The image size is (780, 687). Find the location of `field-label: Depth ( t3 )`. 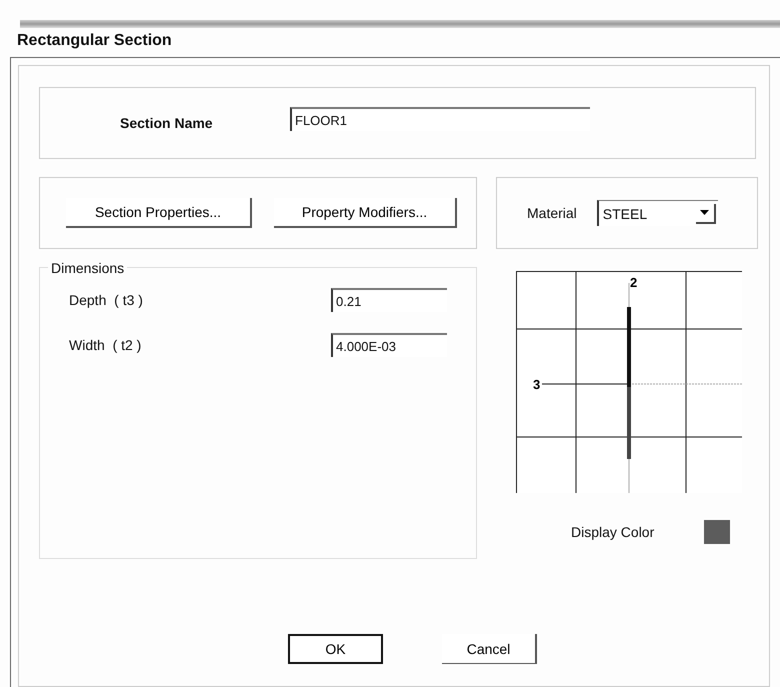

field-label: Depth ( t3 ) is located at coordinates (106, 300).